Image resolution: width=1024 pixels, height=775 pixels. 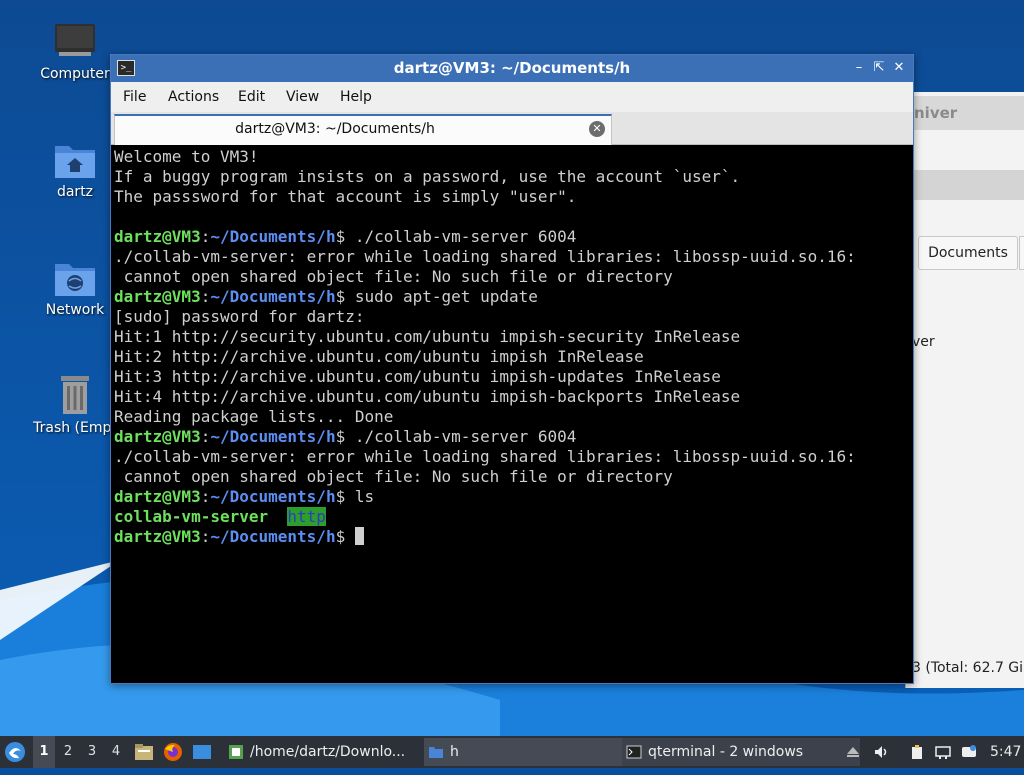 What do you see at coordinates (356, 97) in the screenshot?
I see `menu-help: Help` at bounding box center [356, 97].